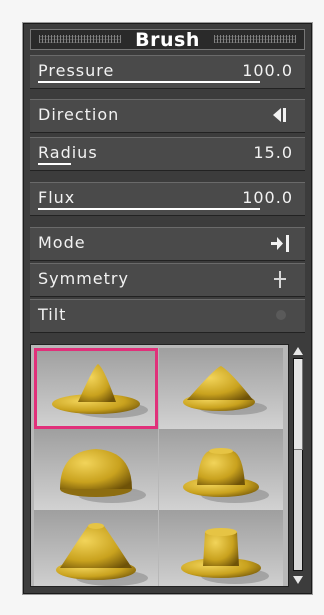 The width and height of the screenshot is (324, 615). I want to click on symmetry-row: Symmetry, so click(167, 280).